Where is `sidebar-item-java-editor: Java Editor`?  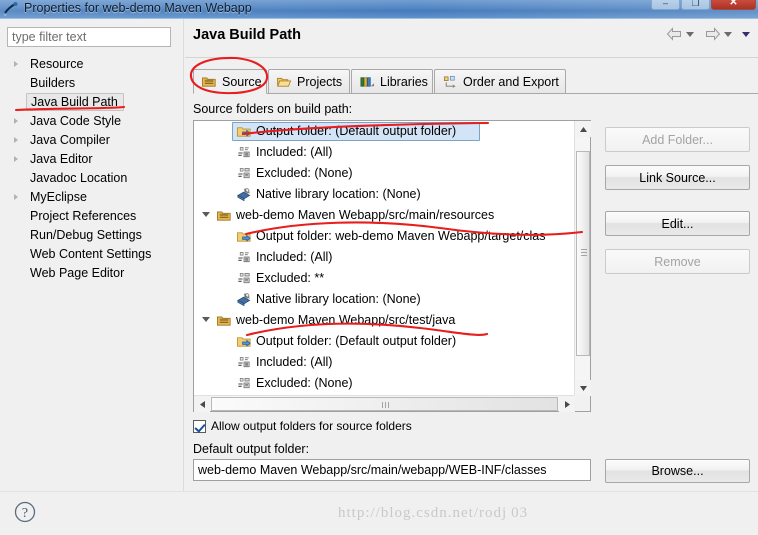 sidebar-item-java-editor: Java Editor is located at coordinates (92, 159).